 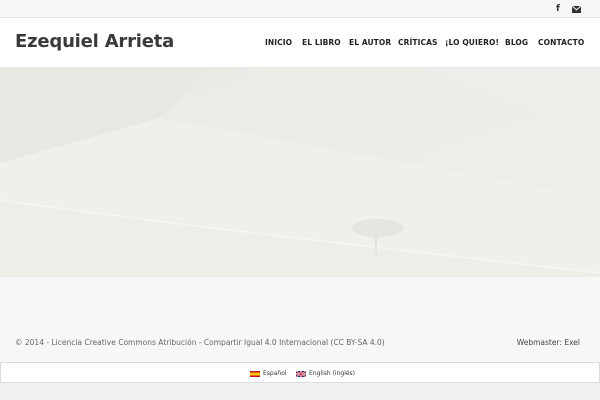 I want to click on nav-item-lo-quiero: ¡LO QUIERO!, so click(x=472, y=42).